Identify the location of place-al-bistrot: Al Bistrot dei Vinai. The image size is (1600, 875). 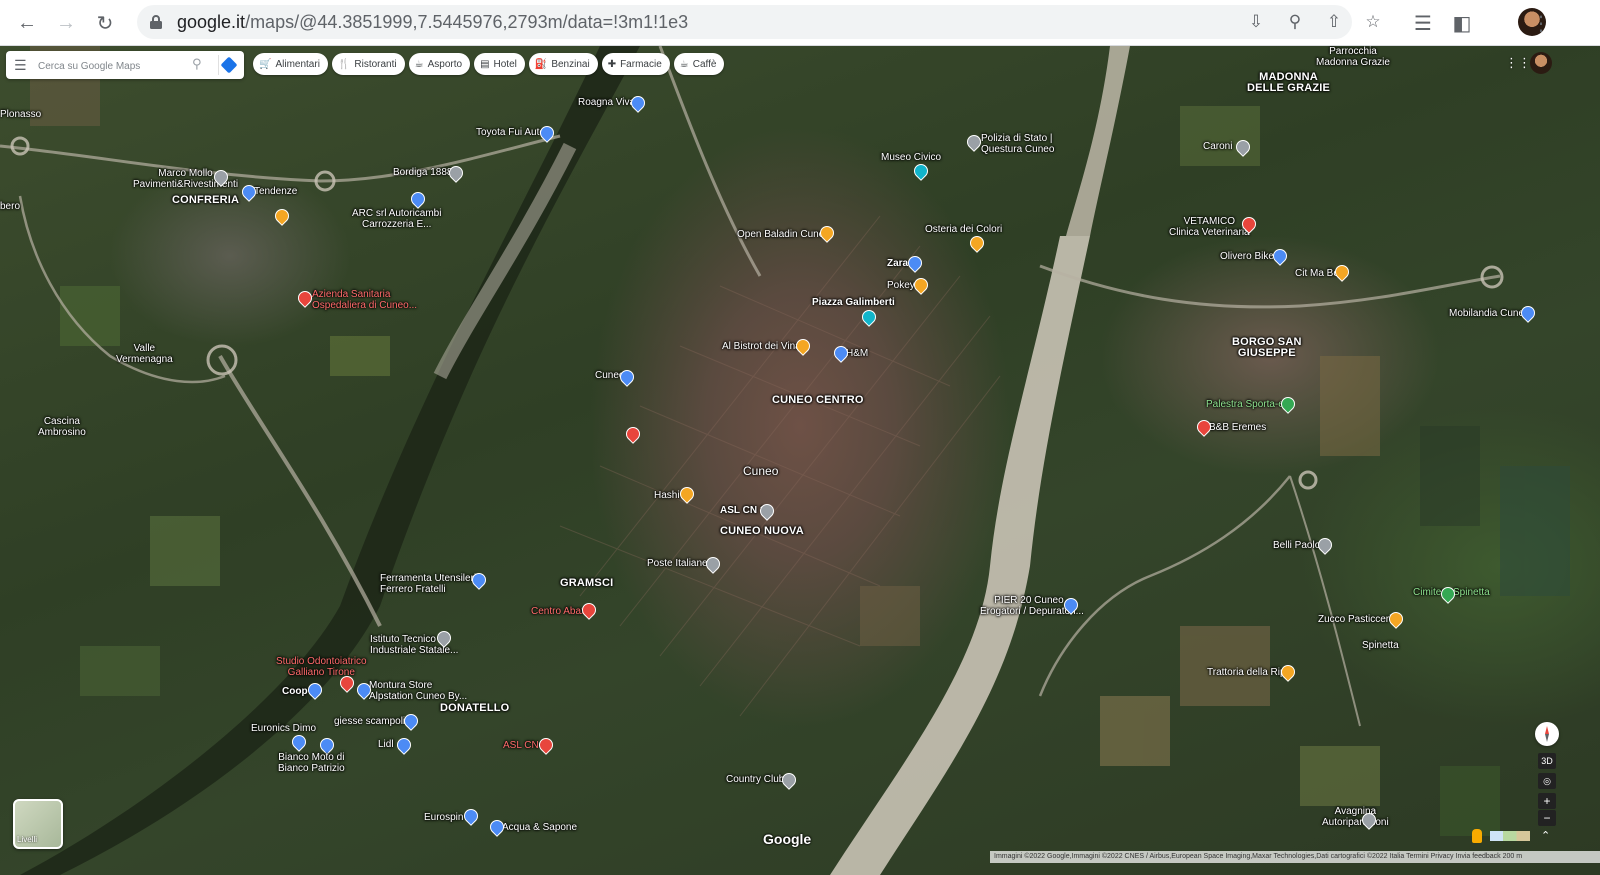
(762, 346).